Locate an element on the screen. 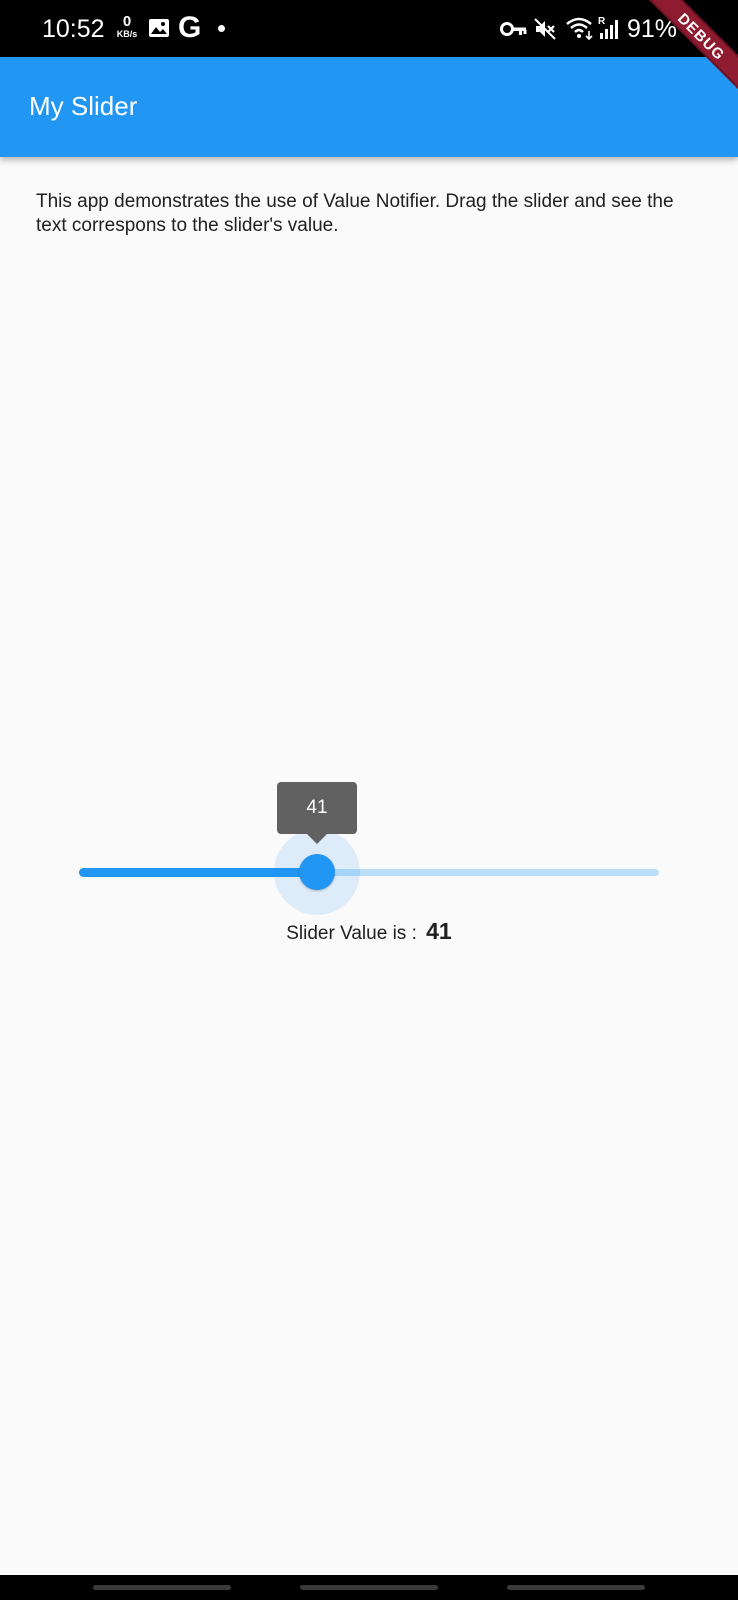 This screenshot has width=738, height=1600. nav-recents-handle is located at coordinates (162, 1587).